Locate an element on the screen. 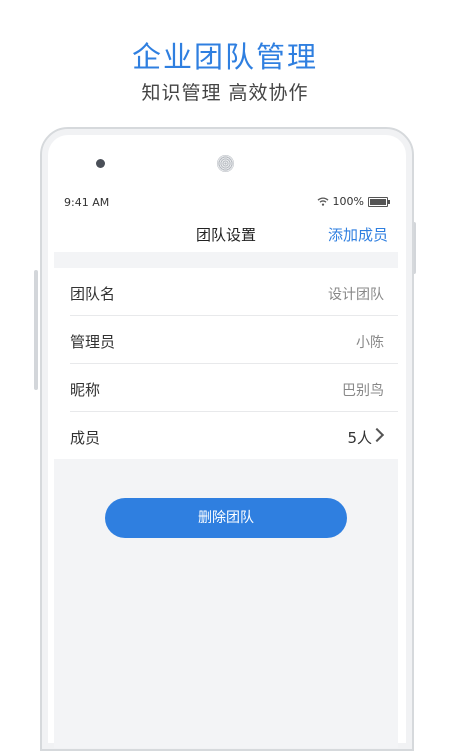 The image size is (450, 751). row-value: 巴别鸟 is located at coordinates (363, 391).